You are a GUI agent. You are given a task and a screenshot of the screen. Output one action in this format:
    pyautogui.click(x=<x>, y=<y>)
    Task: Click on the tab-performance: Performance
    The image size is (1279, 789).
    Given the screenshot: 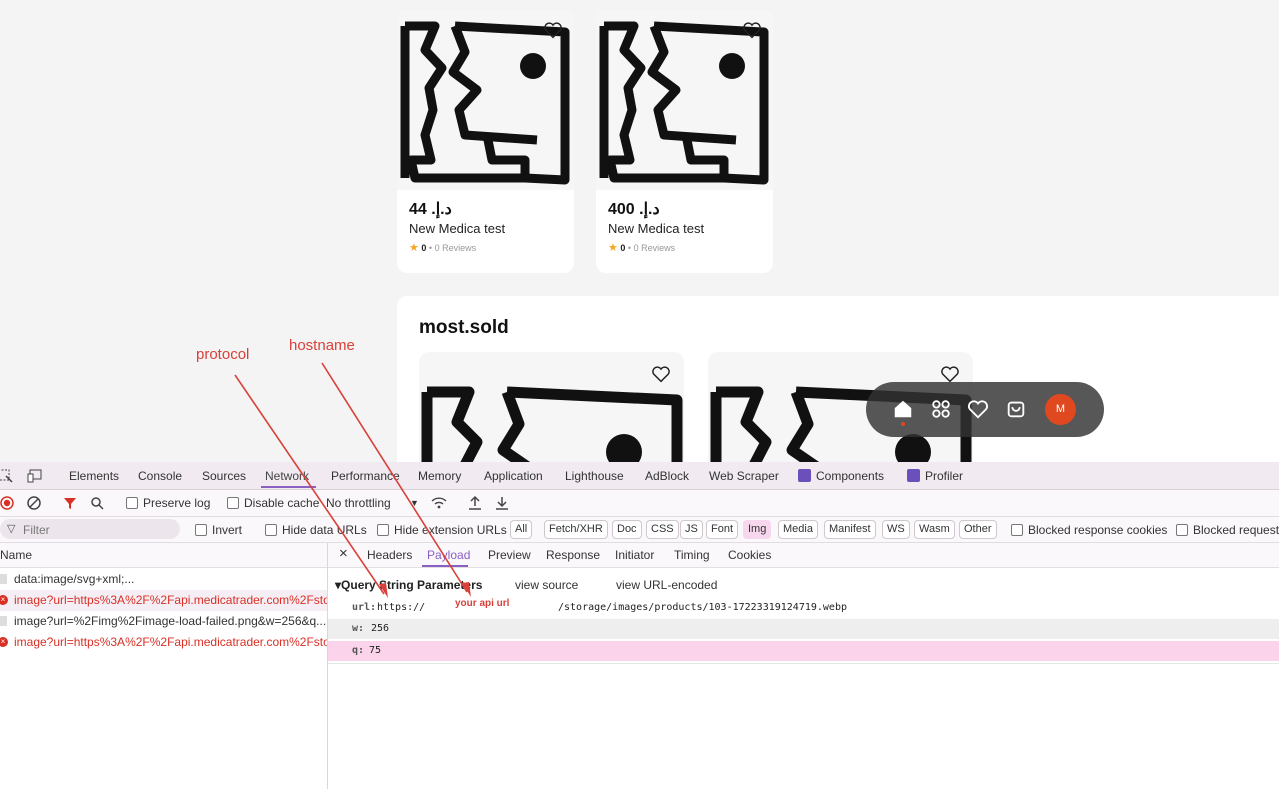 What is the action you would take?
    pyautogui.click(x=365, y=476)
    